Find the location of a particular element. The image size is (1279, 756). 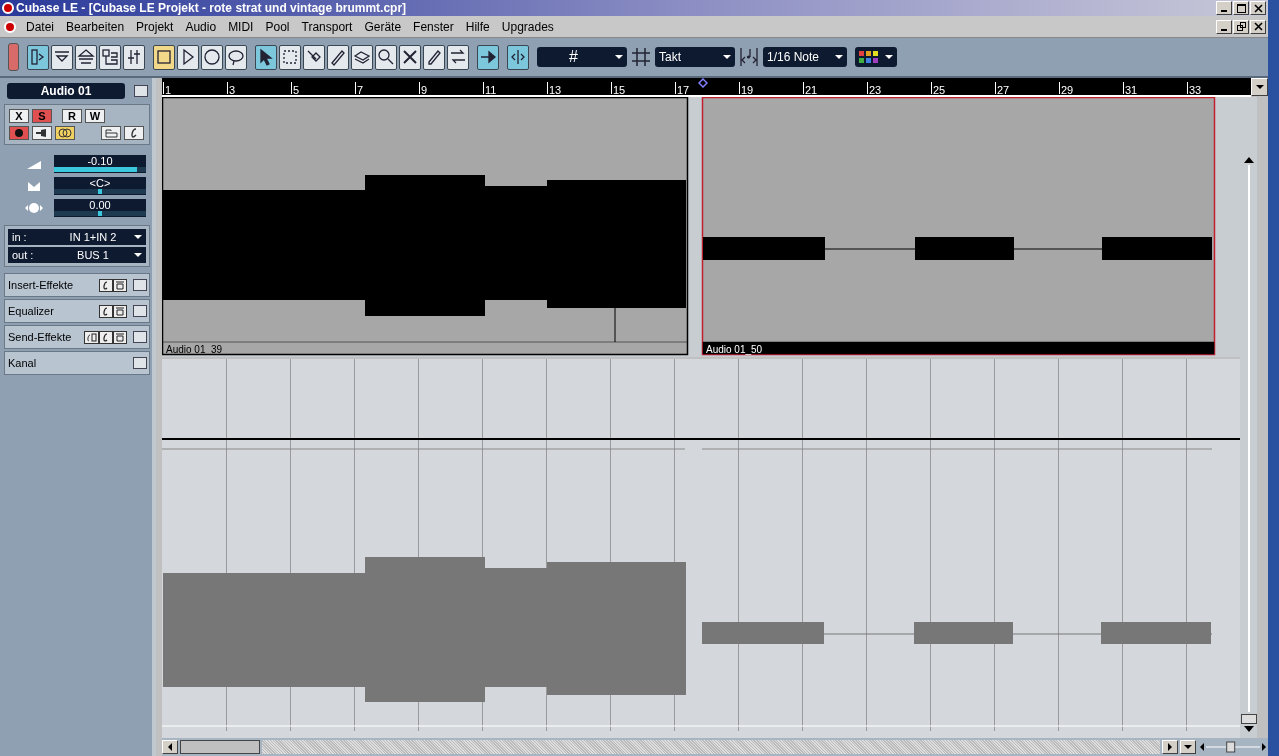

color-dropdown is located at coordinates (876, 57).